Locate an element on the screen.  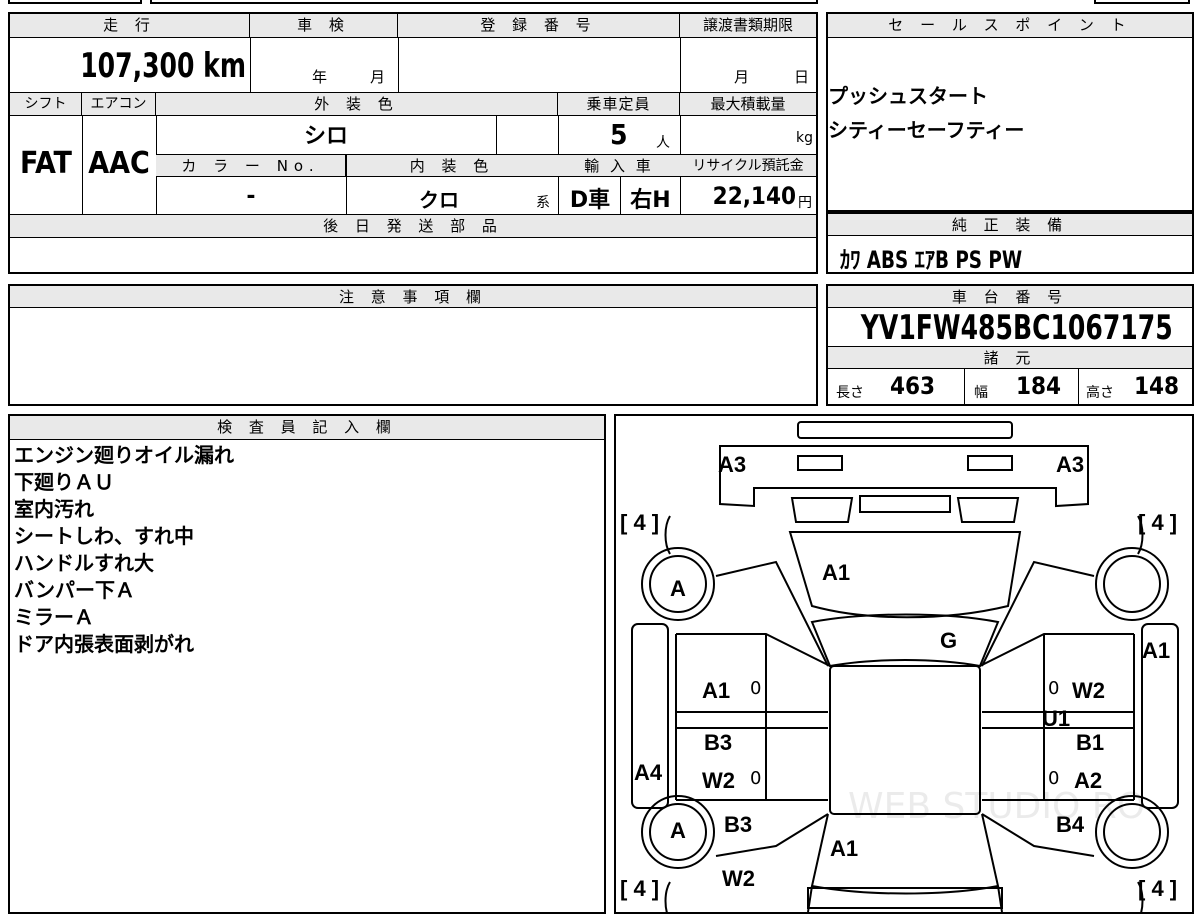
mark-side-l: A4 is located at coordinates (648, 772).